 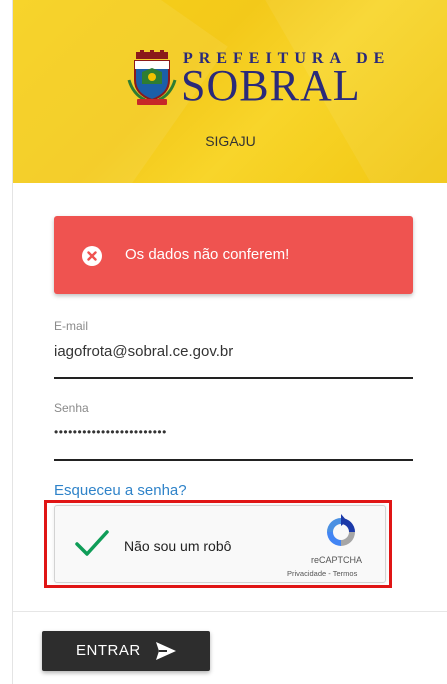 I want to click on password-label: Senha, so click(x=71, y=408).